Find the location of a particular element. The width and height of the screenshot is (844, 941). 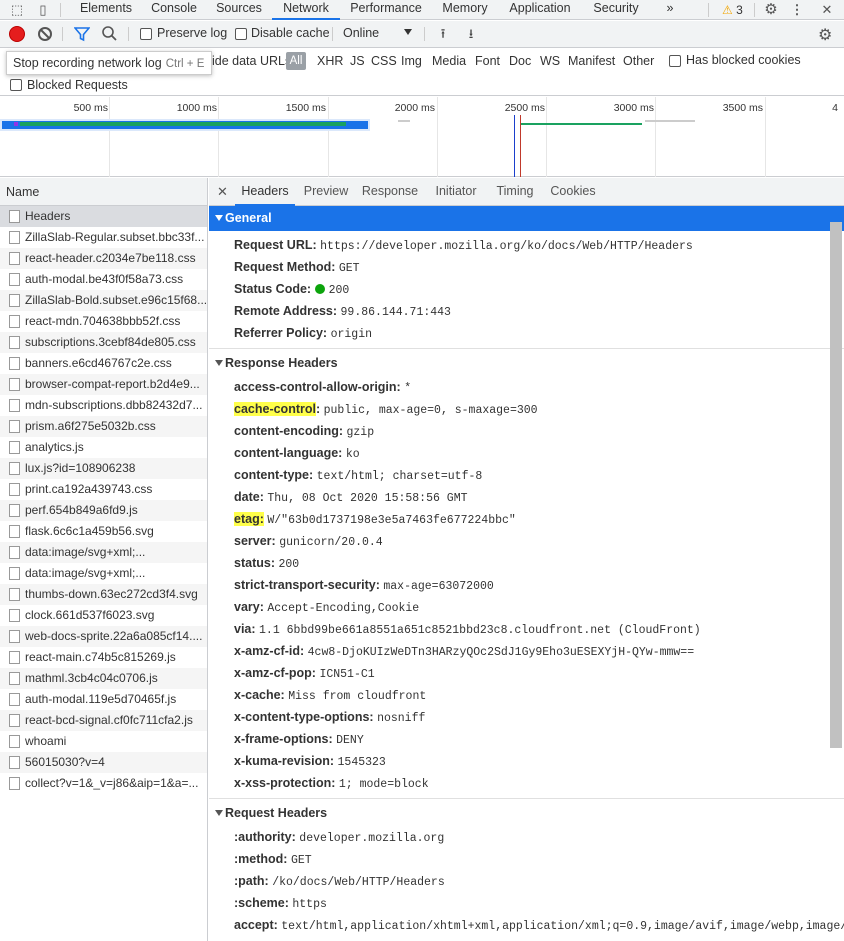

request-row: lux.js?id=108906238 is located at coordinates (103, 468).